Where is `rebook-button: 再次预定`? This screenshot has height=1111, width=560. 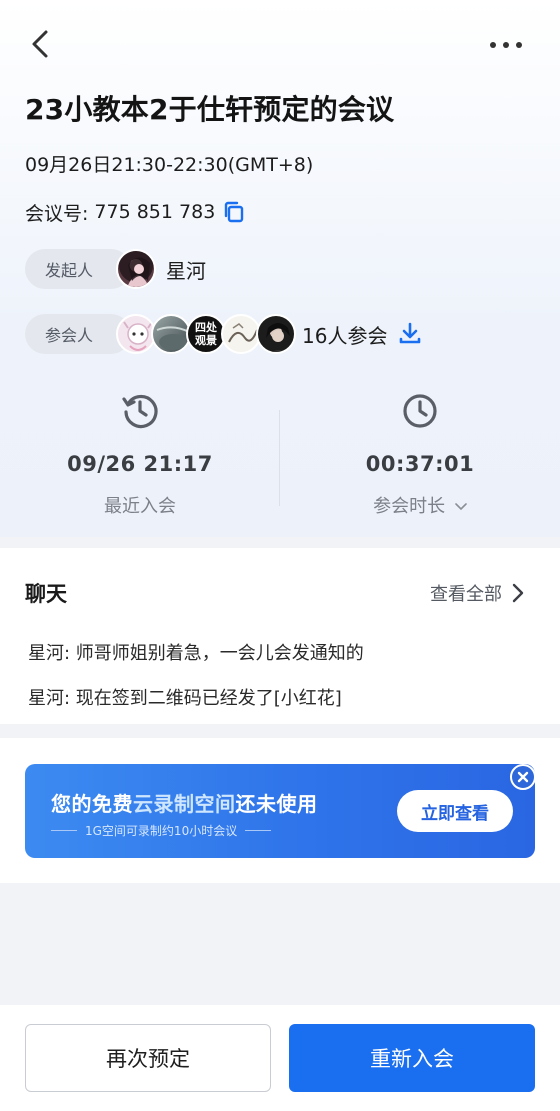
rebook-button: 再次预定 is located at coordinates (148, 1058).